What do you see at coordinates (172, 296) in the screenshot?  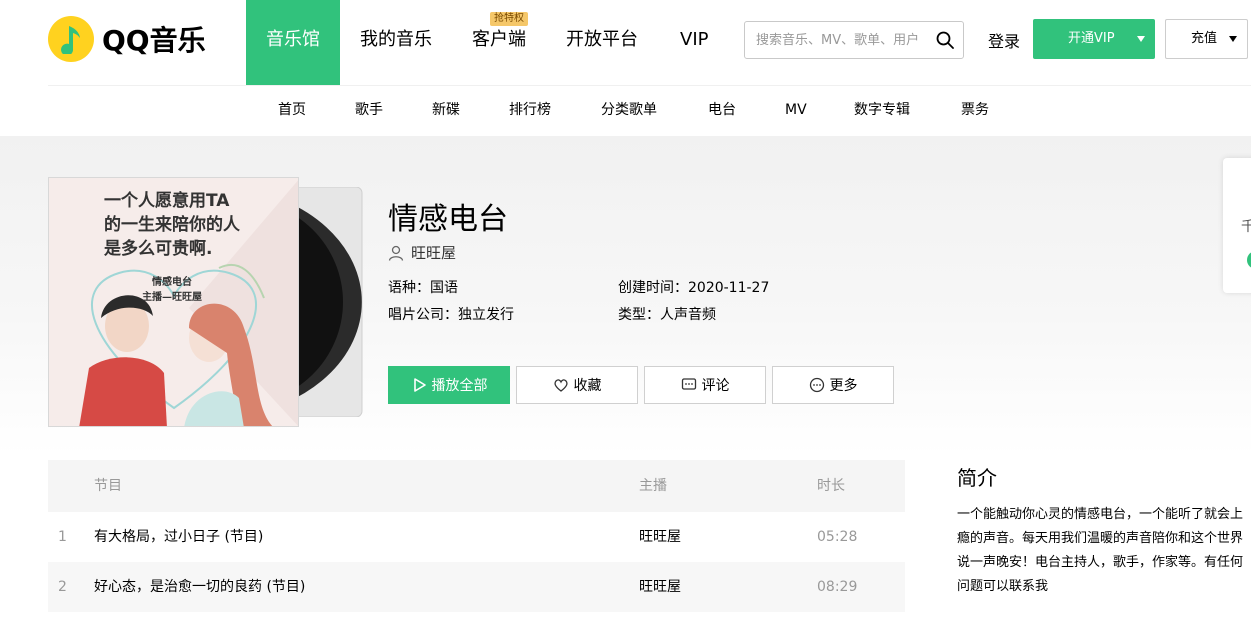 I see `cover-text-line5: 主播—旺旺屋` at bounding box center [172, 296].